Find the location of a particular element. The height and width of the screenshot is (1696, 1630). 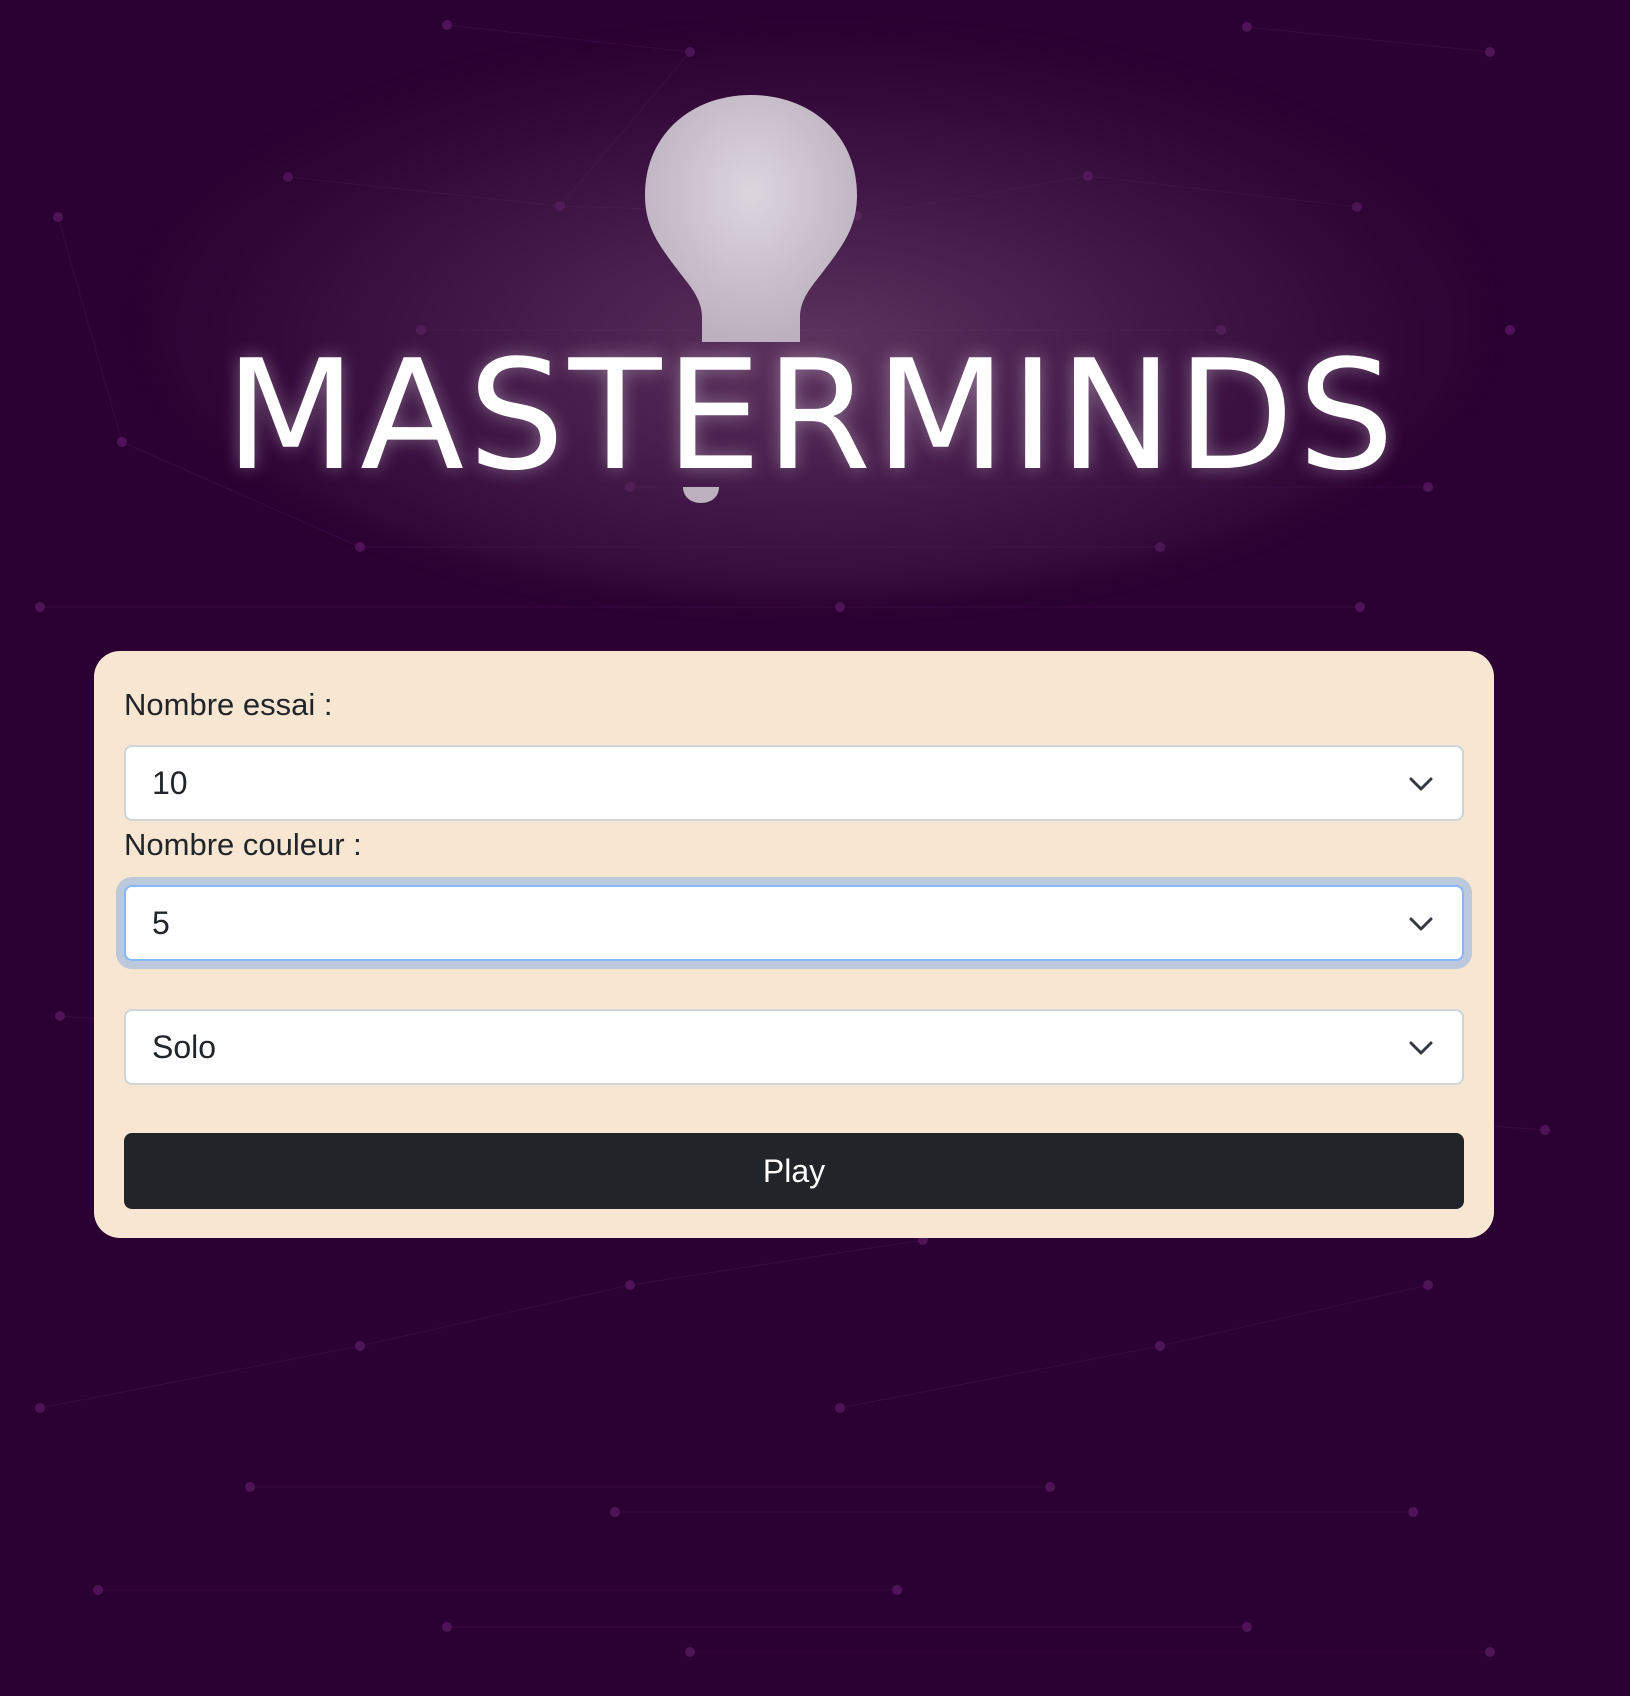

tries-label: Nombre essai : is located at coordinates (228, 704).